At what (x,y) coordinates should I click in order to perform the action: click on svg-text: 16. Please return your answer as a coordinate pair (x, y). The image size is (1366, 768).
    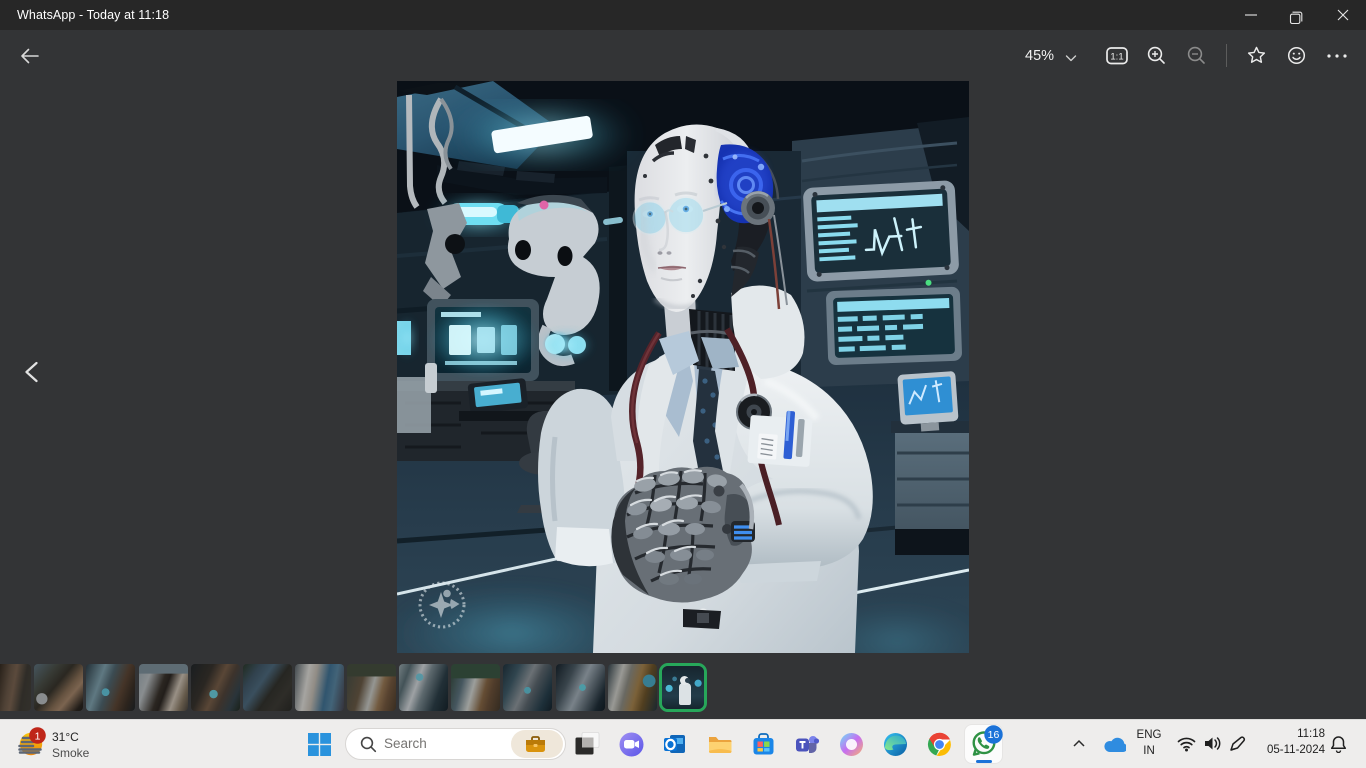
    Looking at the image, I should click on (994, 735).